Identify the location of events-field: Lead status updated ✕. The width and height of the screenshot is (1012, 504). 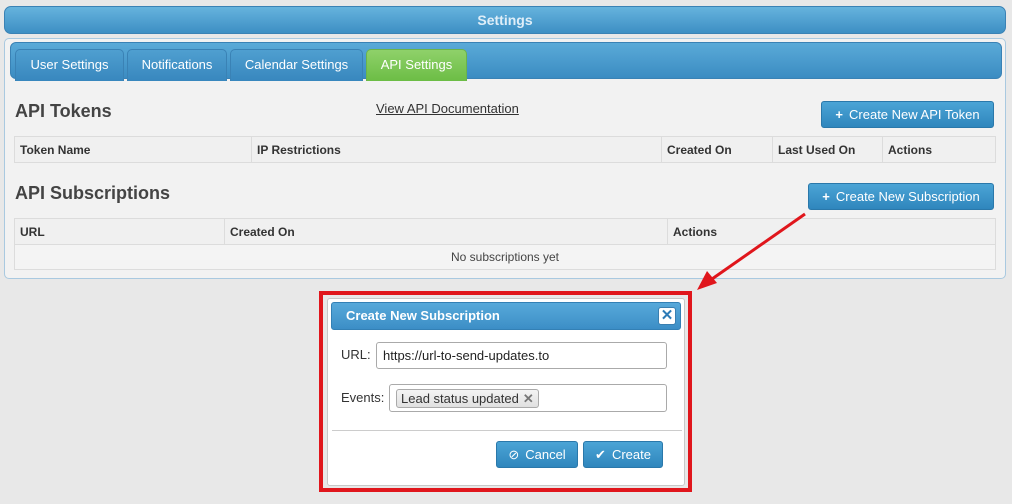
(528, 398).